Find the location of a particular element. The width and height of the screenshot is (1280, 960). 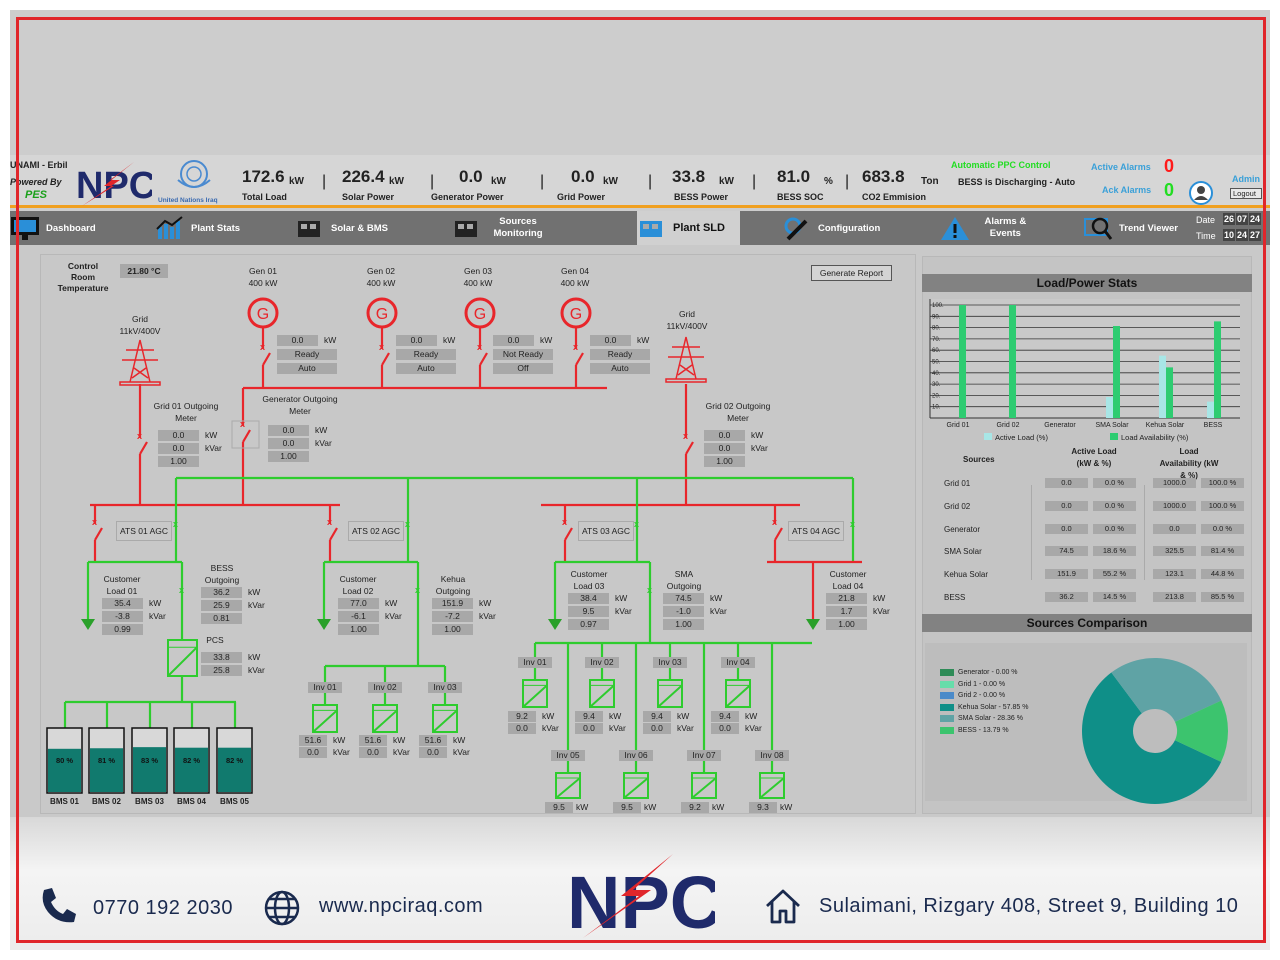

table-source-name: Generator is located at coordinates (962, 529).